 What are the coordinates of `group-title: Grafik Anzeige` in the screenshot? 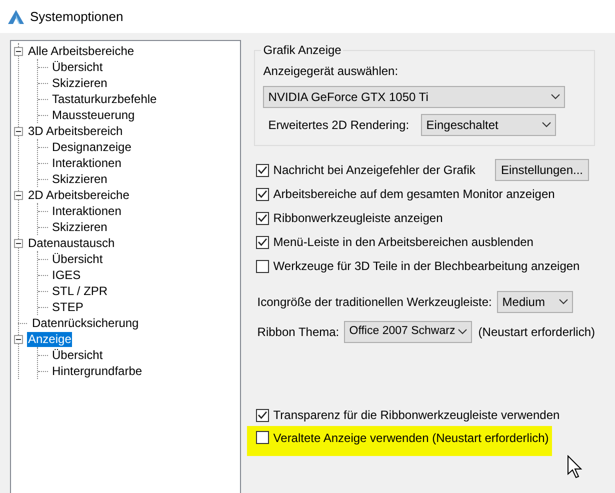 It's located at (302, 50).